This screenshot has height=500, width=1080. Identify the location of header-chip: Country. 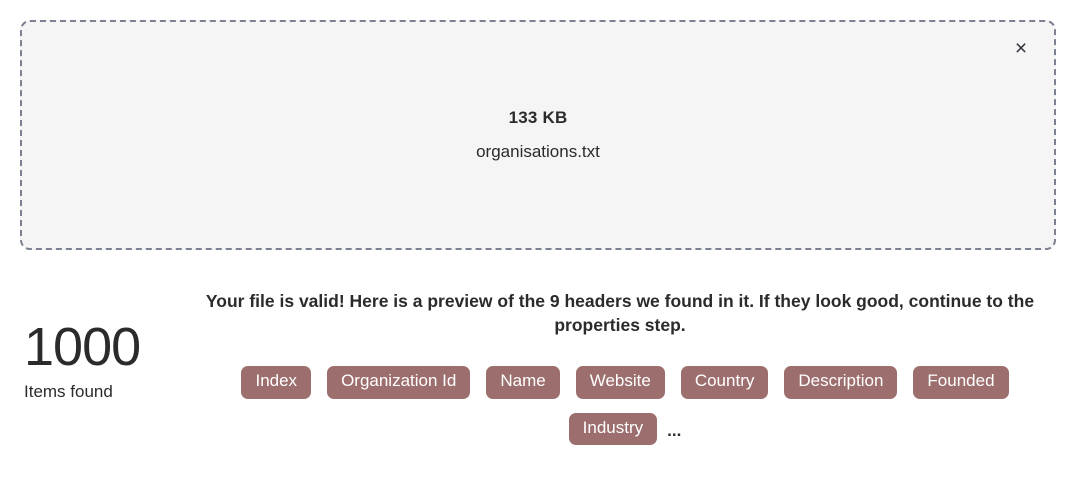
(724, 382).